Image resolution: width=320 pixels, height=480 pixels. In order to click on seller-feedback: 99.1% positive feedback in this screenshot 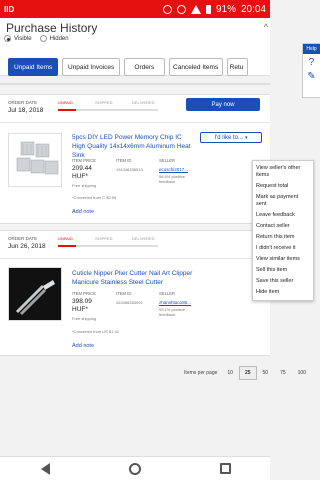, I will do `click(172, 312)`.